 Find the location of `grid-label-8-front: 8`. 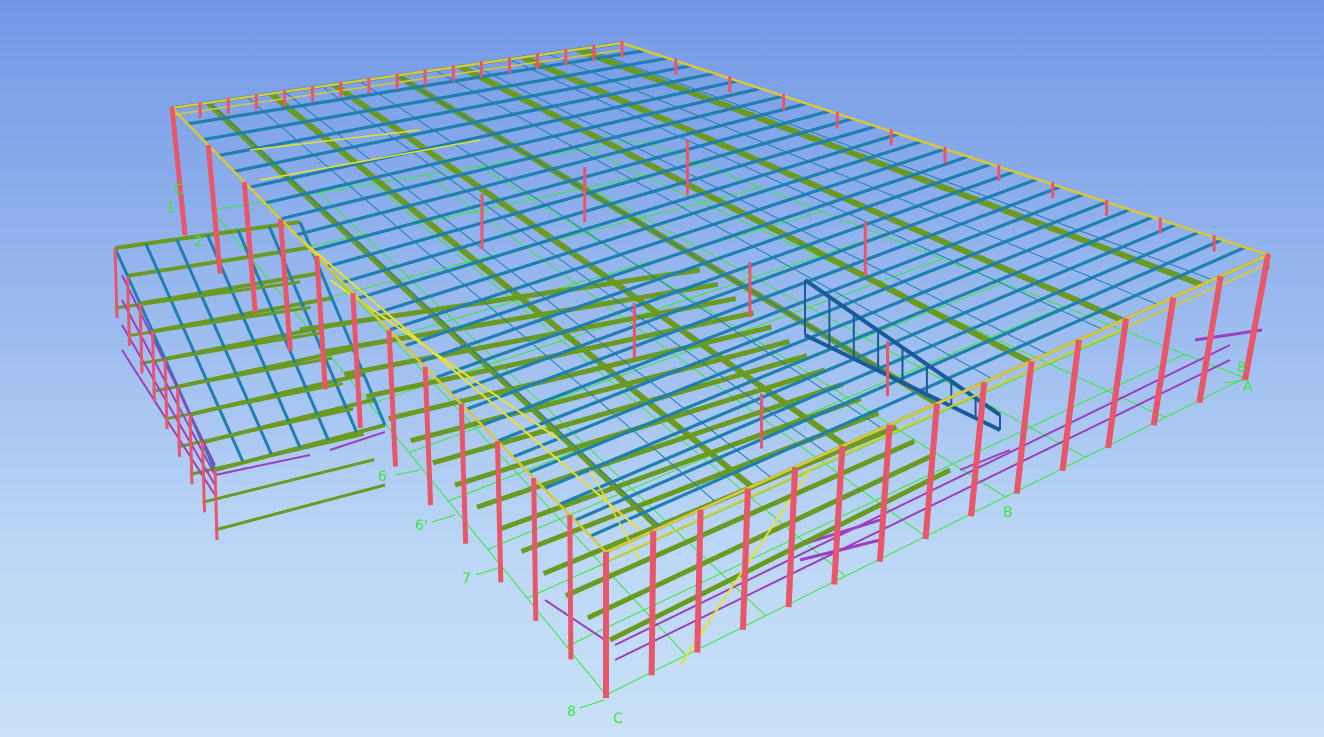

grid-label-8-front: 8 is located at coordinates (571, 712).